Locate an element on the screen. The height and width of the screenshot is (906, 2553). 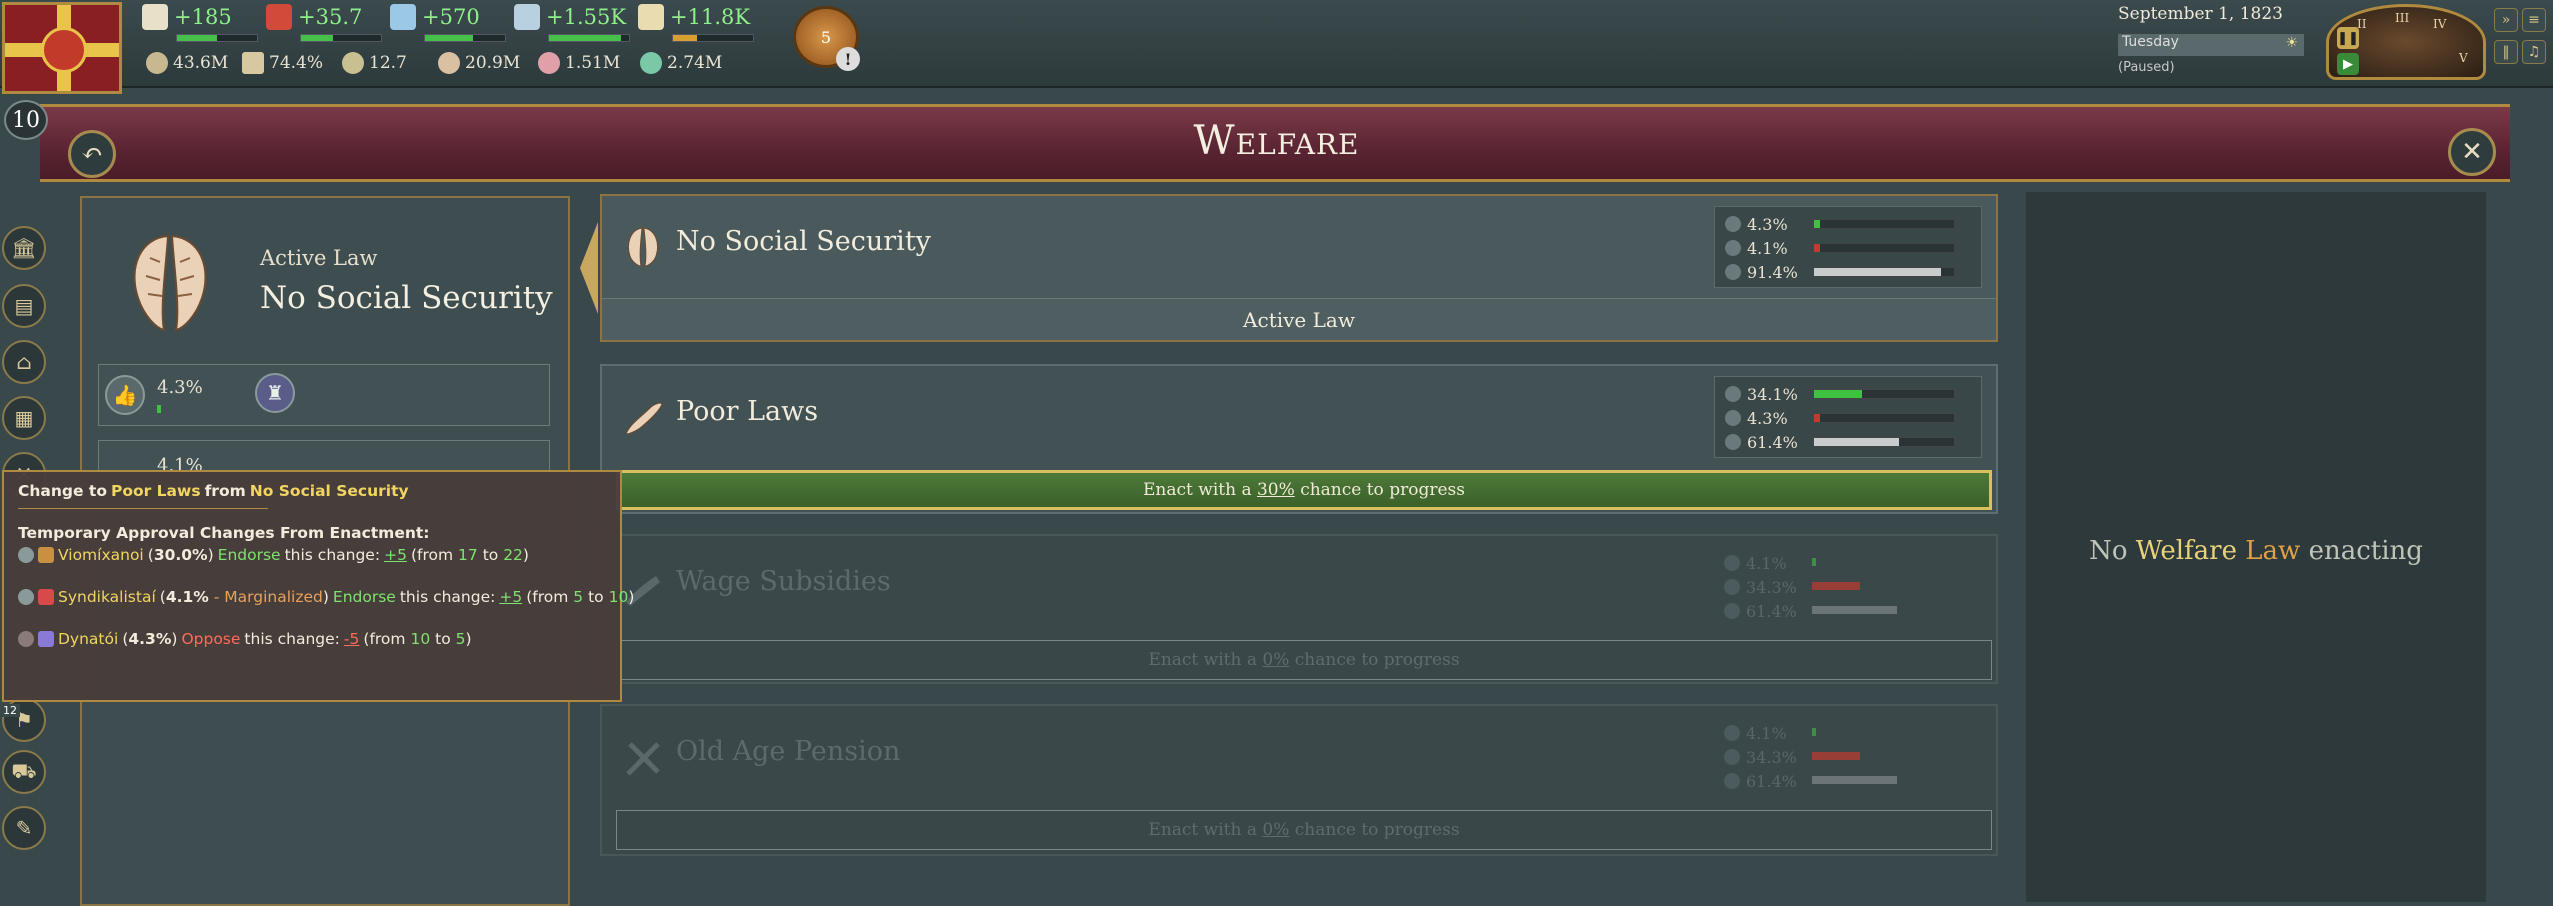
sol-icon is located at coordinates (353, 63).